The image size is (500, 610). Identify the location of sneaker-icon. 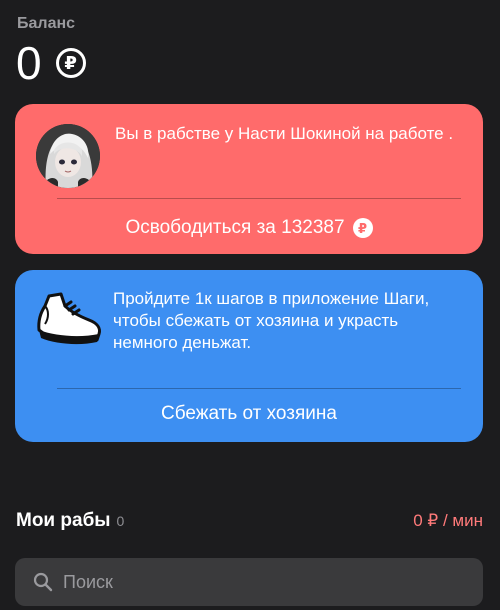
(69, 318).